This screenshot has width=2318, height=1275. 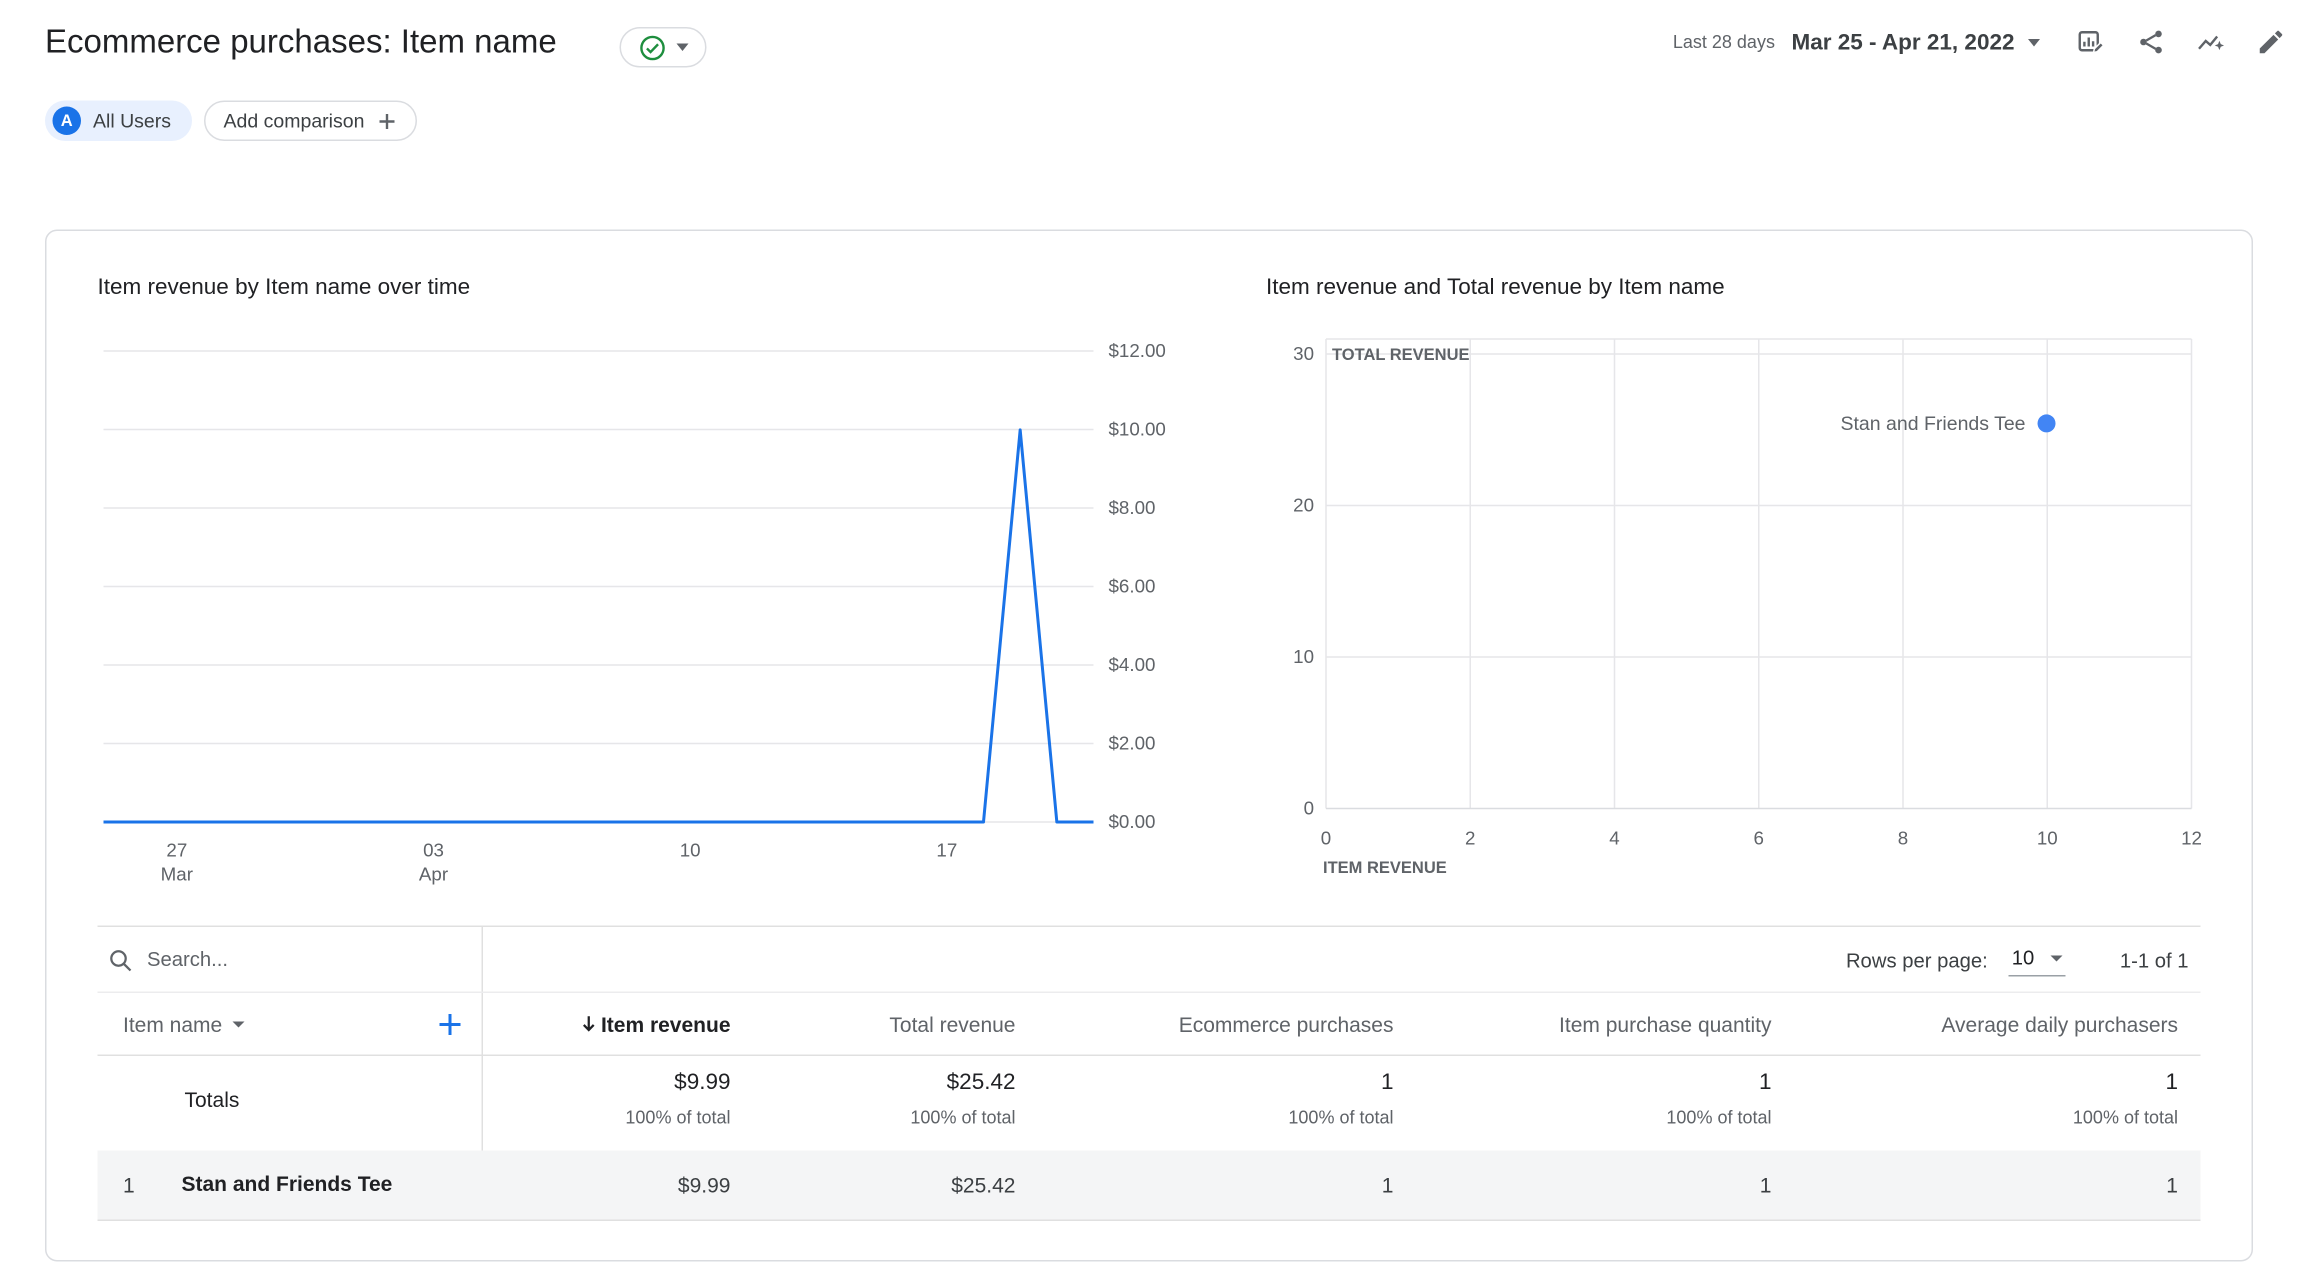 I want to click on column-header-ecommerce-purchases: Ecommerce purchases, so click(x=1286, y=1024).